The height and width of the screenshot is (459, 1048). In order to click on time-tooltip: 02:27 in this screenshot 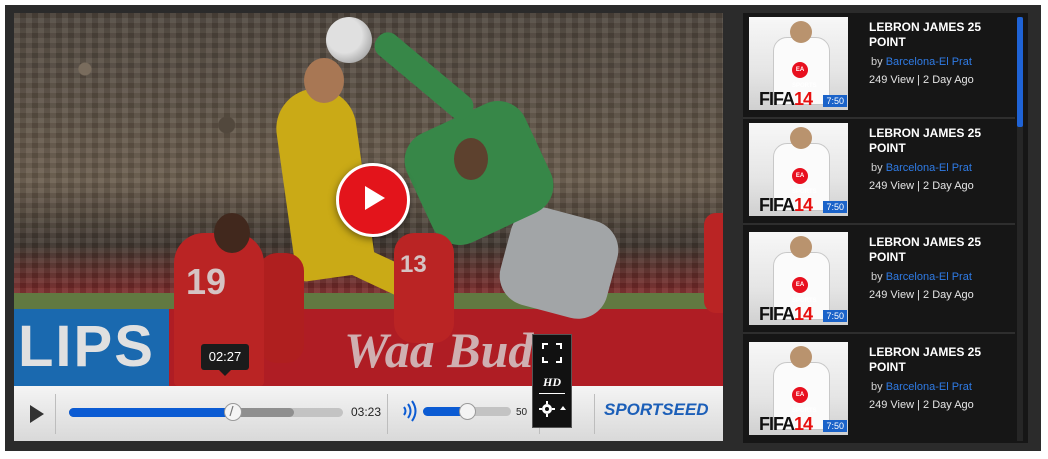, I will do `click(225, 360)`.